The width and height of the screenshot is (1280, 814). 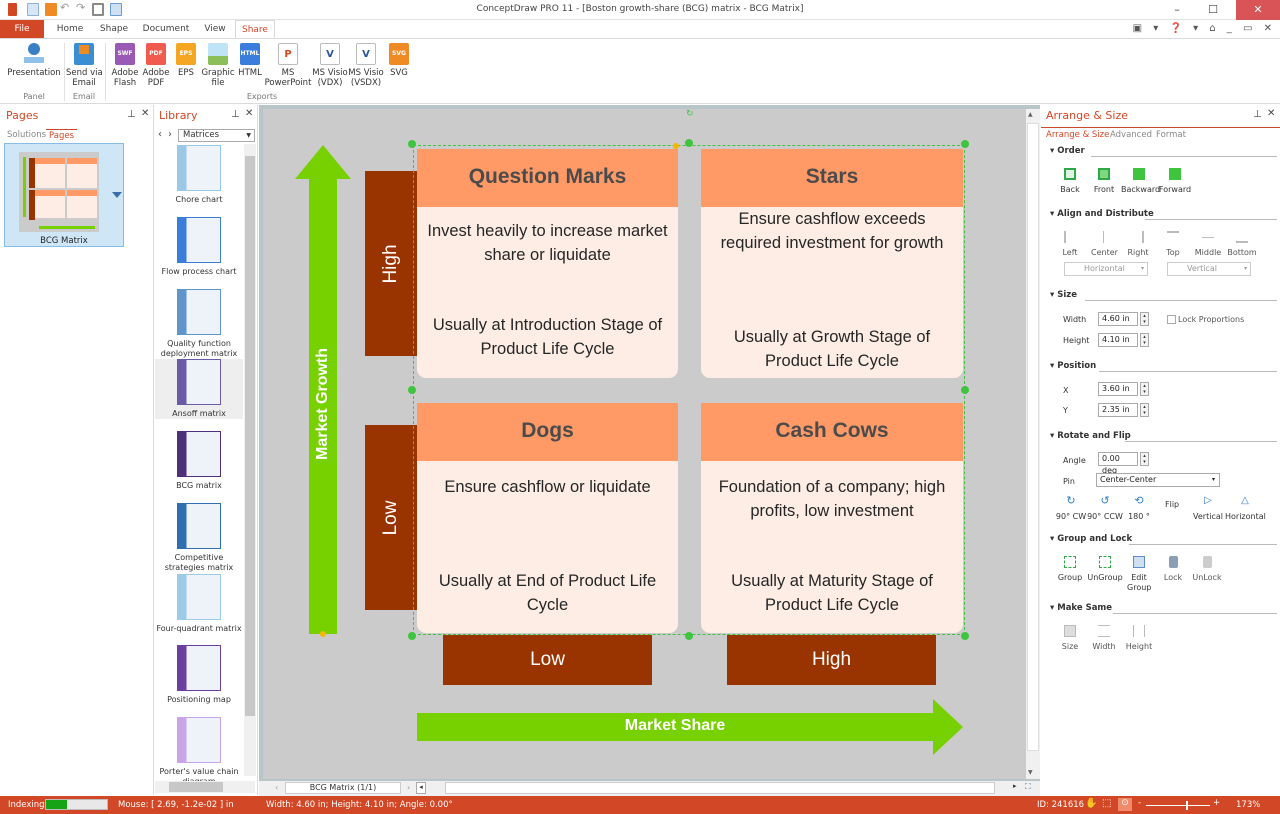 I want to click on rotate-90-cw-button: ↻ 90° CW, so click(x=1071, y=508).